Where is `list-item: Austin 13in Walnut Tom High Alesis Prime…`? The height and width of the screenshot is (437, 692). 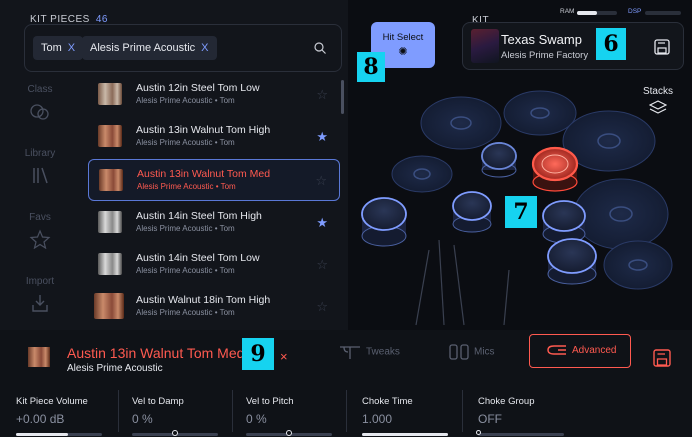
list-item: Austin 13in Walnut Tom High Alesis Prime… is located at coordinates (214, 137).